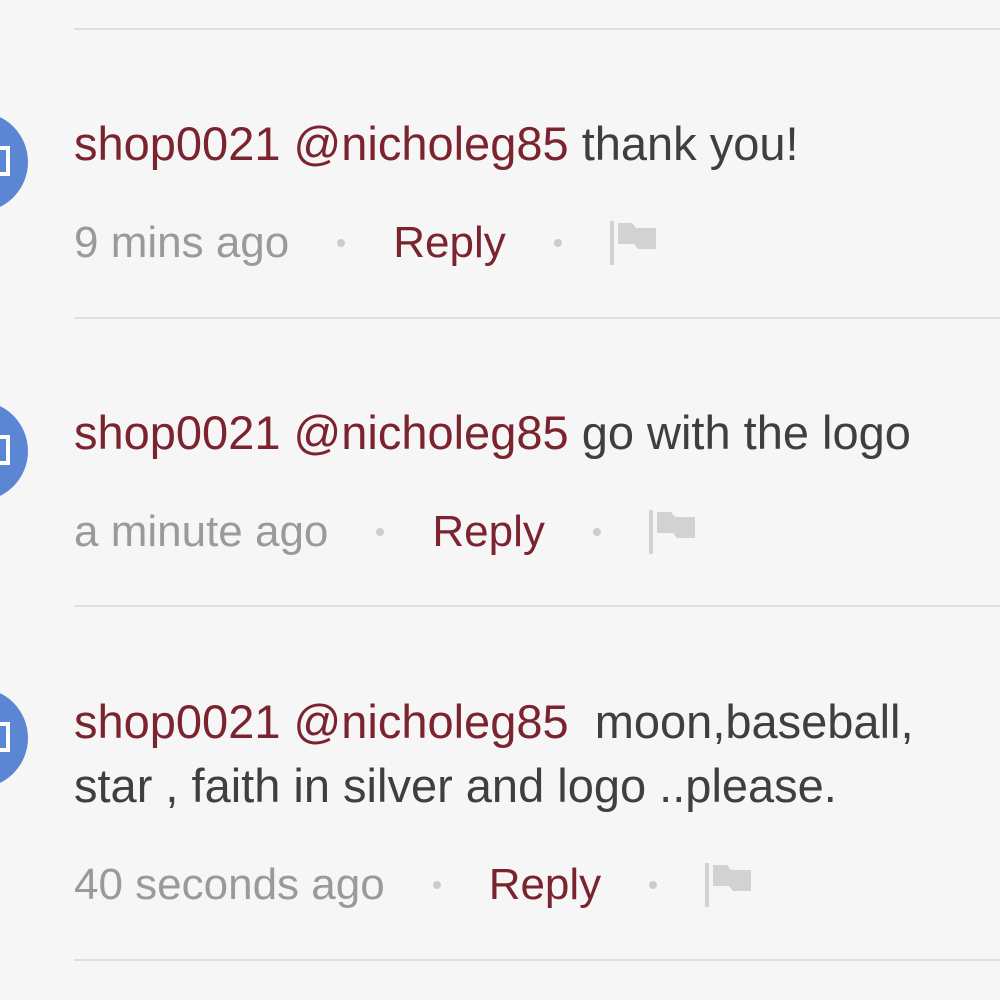 The image size is (1000, 1000). Describe the element at coordinates (385, 532) in the screenshot. I see `comment-meta: a minute ago Reply` at that location.